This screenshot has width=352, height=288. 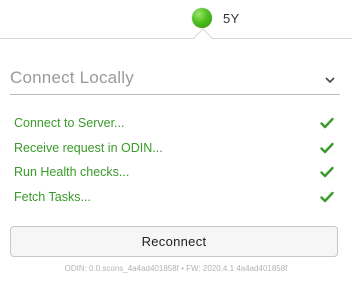 I want to click on connection-mode-label: Connect Locally, so click(x=72, y=77).